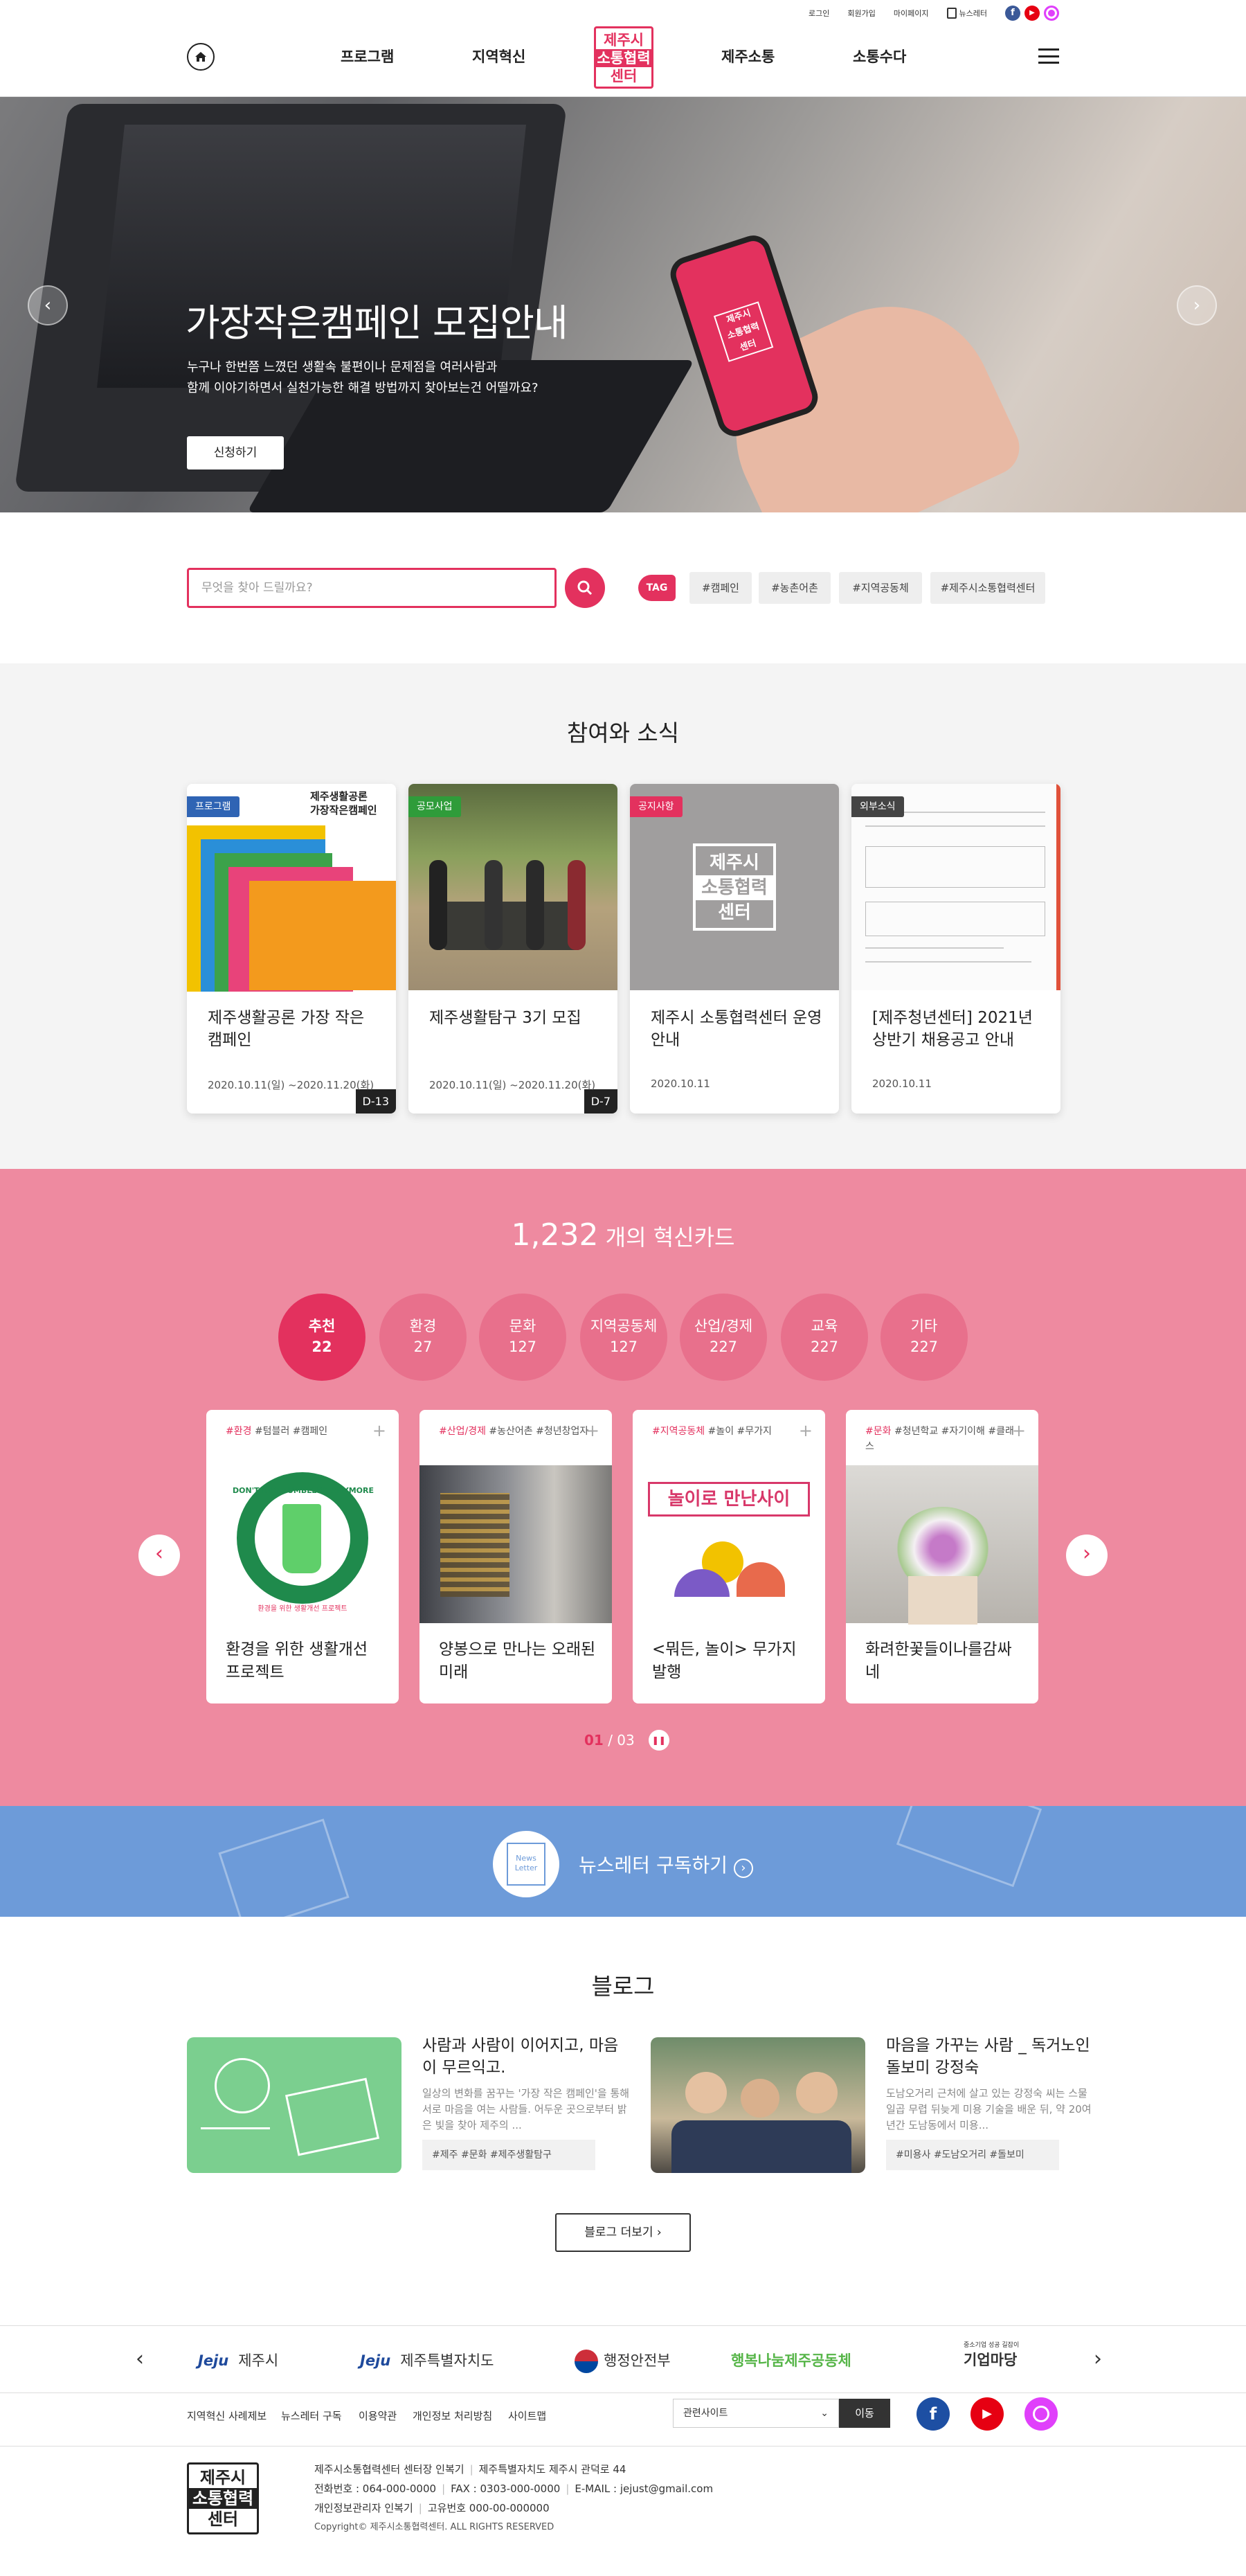  I want to click on hero-prev-arrow-icon: ‹, so click(48, 305).